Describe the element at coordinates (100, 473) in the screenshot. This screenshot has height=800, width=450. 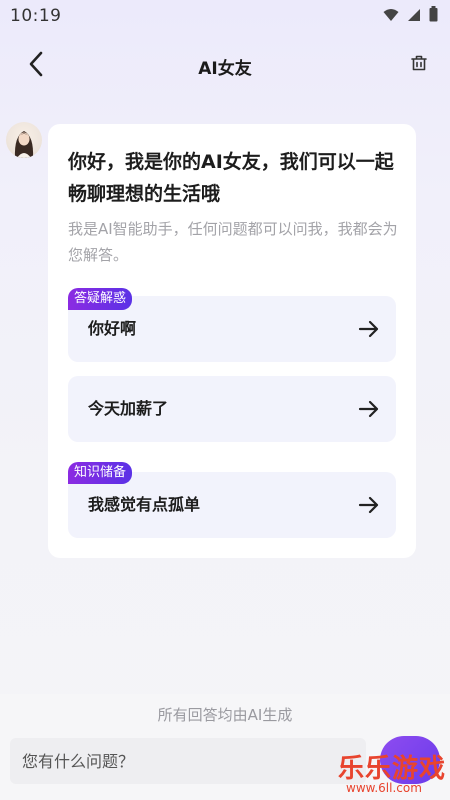
I see `suggestion-tag: 知识储备` at that location.